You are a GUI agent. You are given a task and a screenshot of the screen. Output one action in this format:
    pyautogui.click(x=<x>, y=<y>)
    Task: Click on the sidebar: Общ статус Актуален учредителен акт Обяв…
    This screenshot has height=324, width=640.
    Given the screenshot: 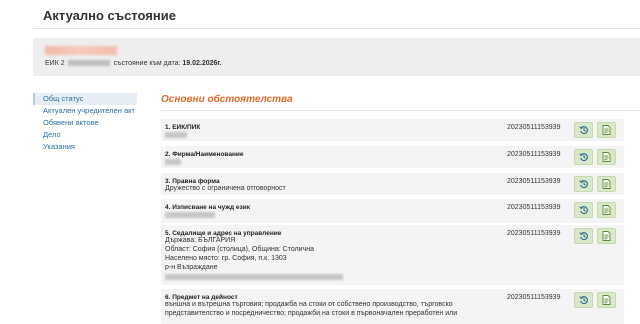 What is the action you would take?
    pyautogui.click(x=85, y=123)
    